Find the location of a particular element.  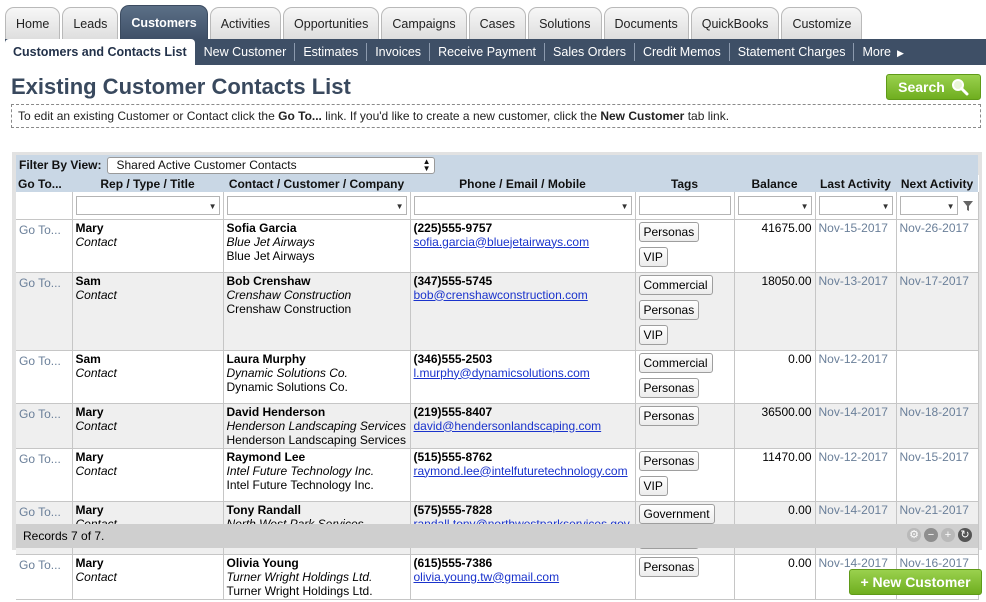

filter-view-value: Shared Active Customer Contacts is located at coordinates (206, 164).